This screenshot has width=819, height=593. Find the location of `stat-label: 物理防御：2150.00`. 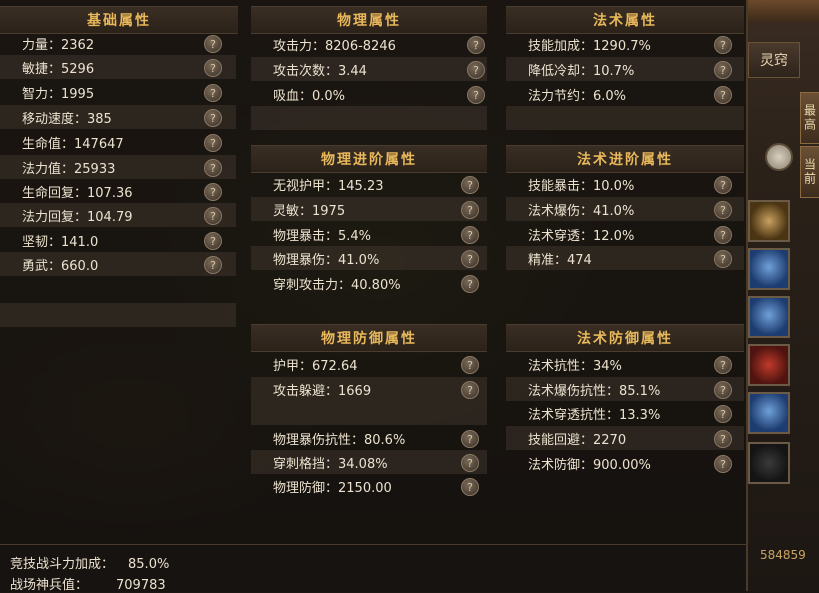

stat-label: 物理防御：2150.00 is located at coordinates (332, 488).